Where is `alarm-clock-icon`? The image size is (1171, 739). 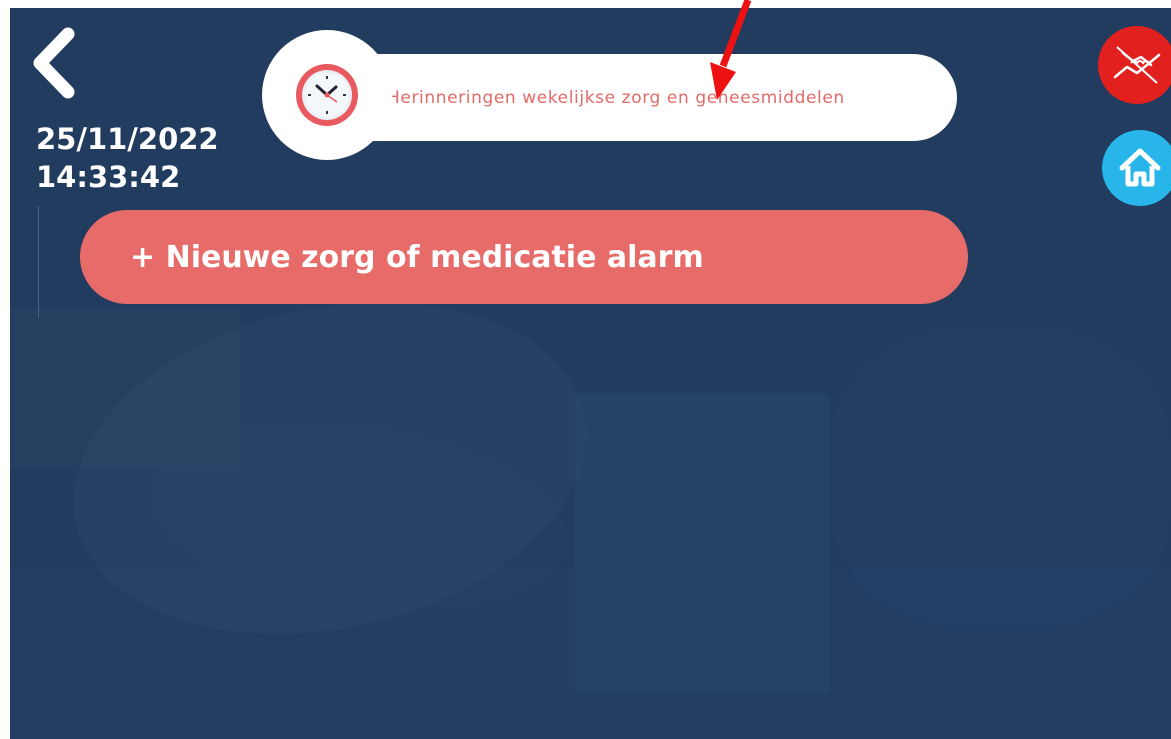 alarm-clock-icon is located at coordinates (327, 95).